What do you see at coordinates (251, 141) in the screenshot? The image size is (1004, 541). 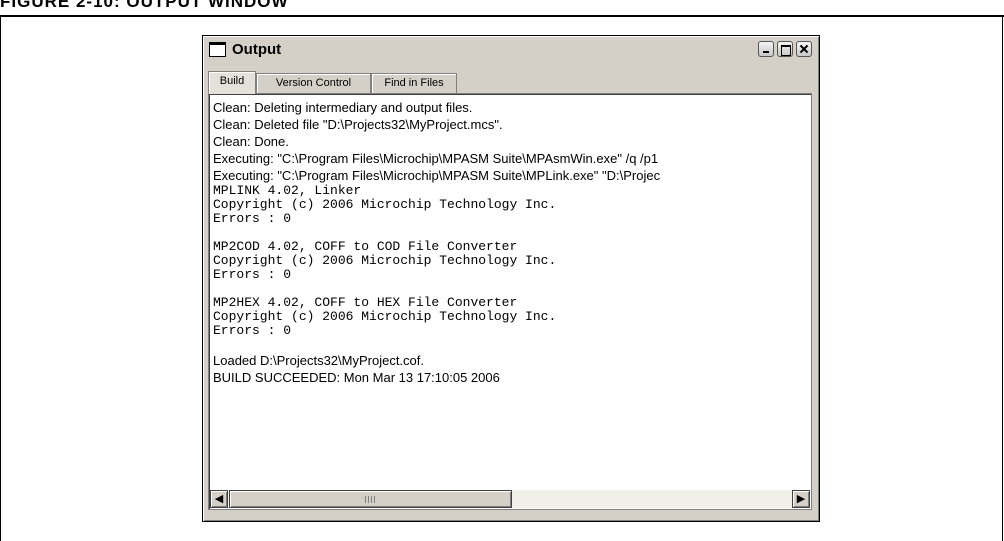 I see `output-line: Clean: Done.` at bounding box center [251, 141].